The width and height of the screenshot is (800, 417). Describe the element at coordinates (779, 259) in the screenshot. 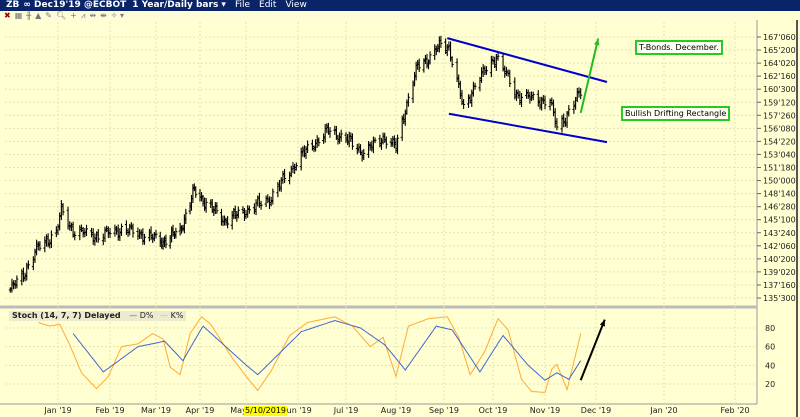

I see `price-tick-label: 140'200` at that location.